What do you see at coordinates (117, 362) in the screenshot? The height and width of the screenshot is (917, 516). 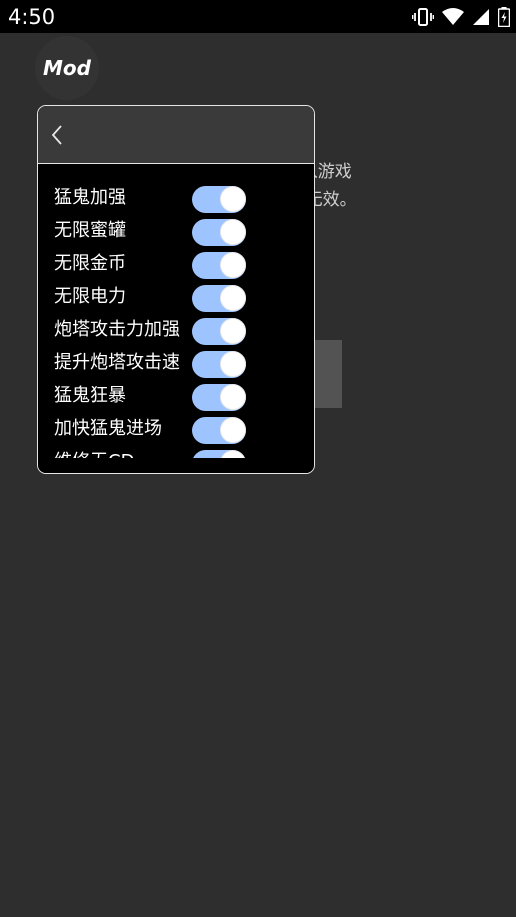 I see `menu-item-label: 提升炮塔攻击速` at bounding box center [117, 362].